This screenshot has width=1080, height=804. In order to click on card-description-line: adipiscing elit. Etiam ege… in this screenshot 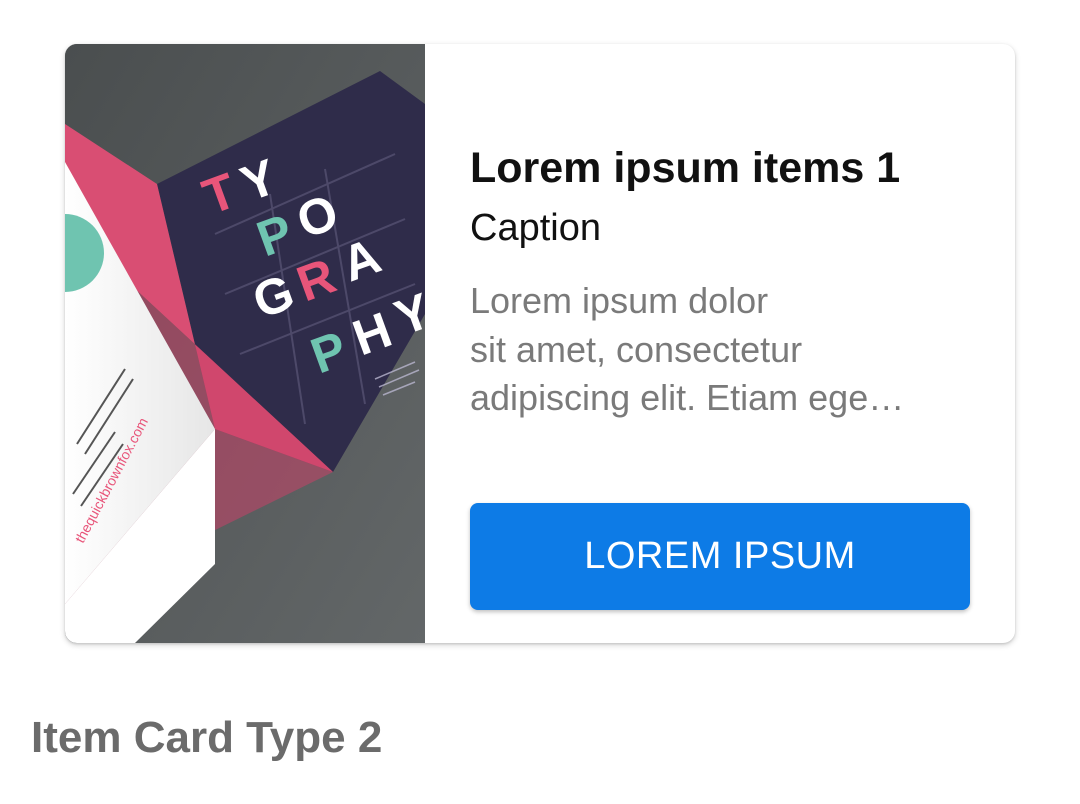, I will do `click(687, 397)`.